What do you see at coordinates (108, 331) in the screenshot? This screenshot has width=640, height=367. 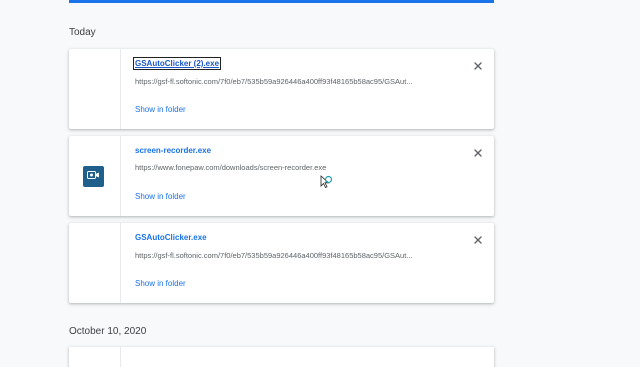 I see `date-heading-older: October 10, 2020` at bounding box center [108, 331].